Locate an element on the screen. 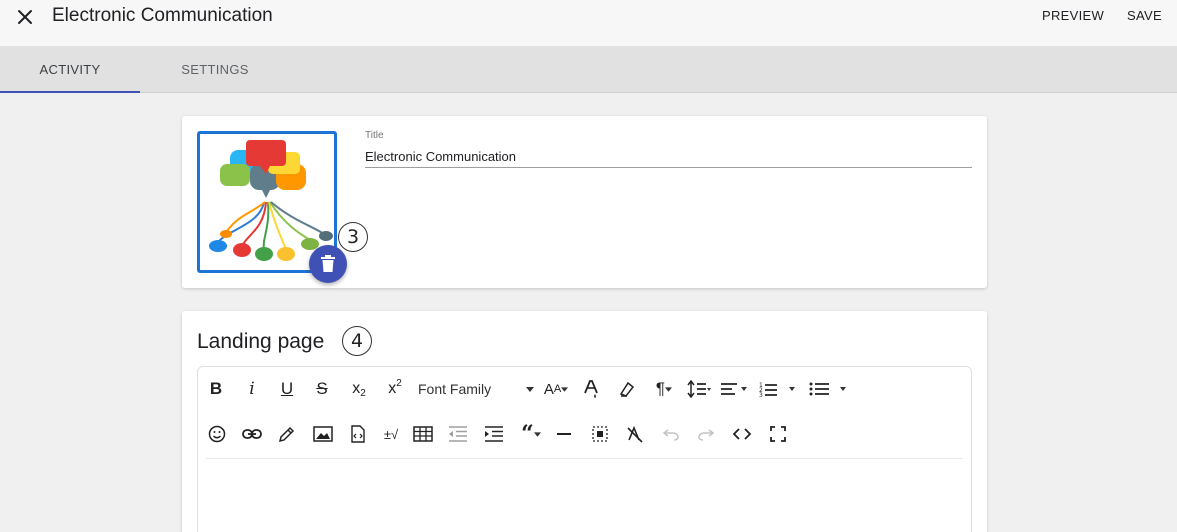 Image resolution: width=1177 pixels, height=532 pixels. strikethrough-icon: S is located at coordinates (322, 389).